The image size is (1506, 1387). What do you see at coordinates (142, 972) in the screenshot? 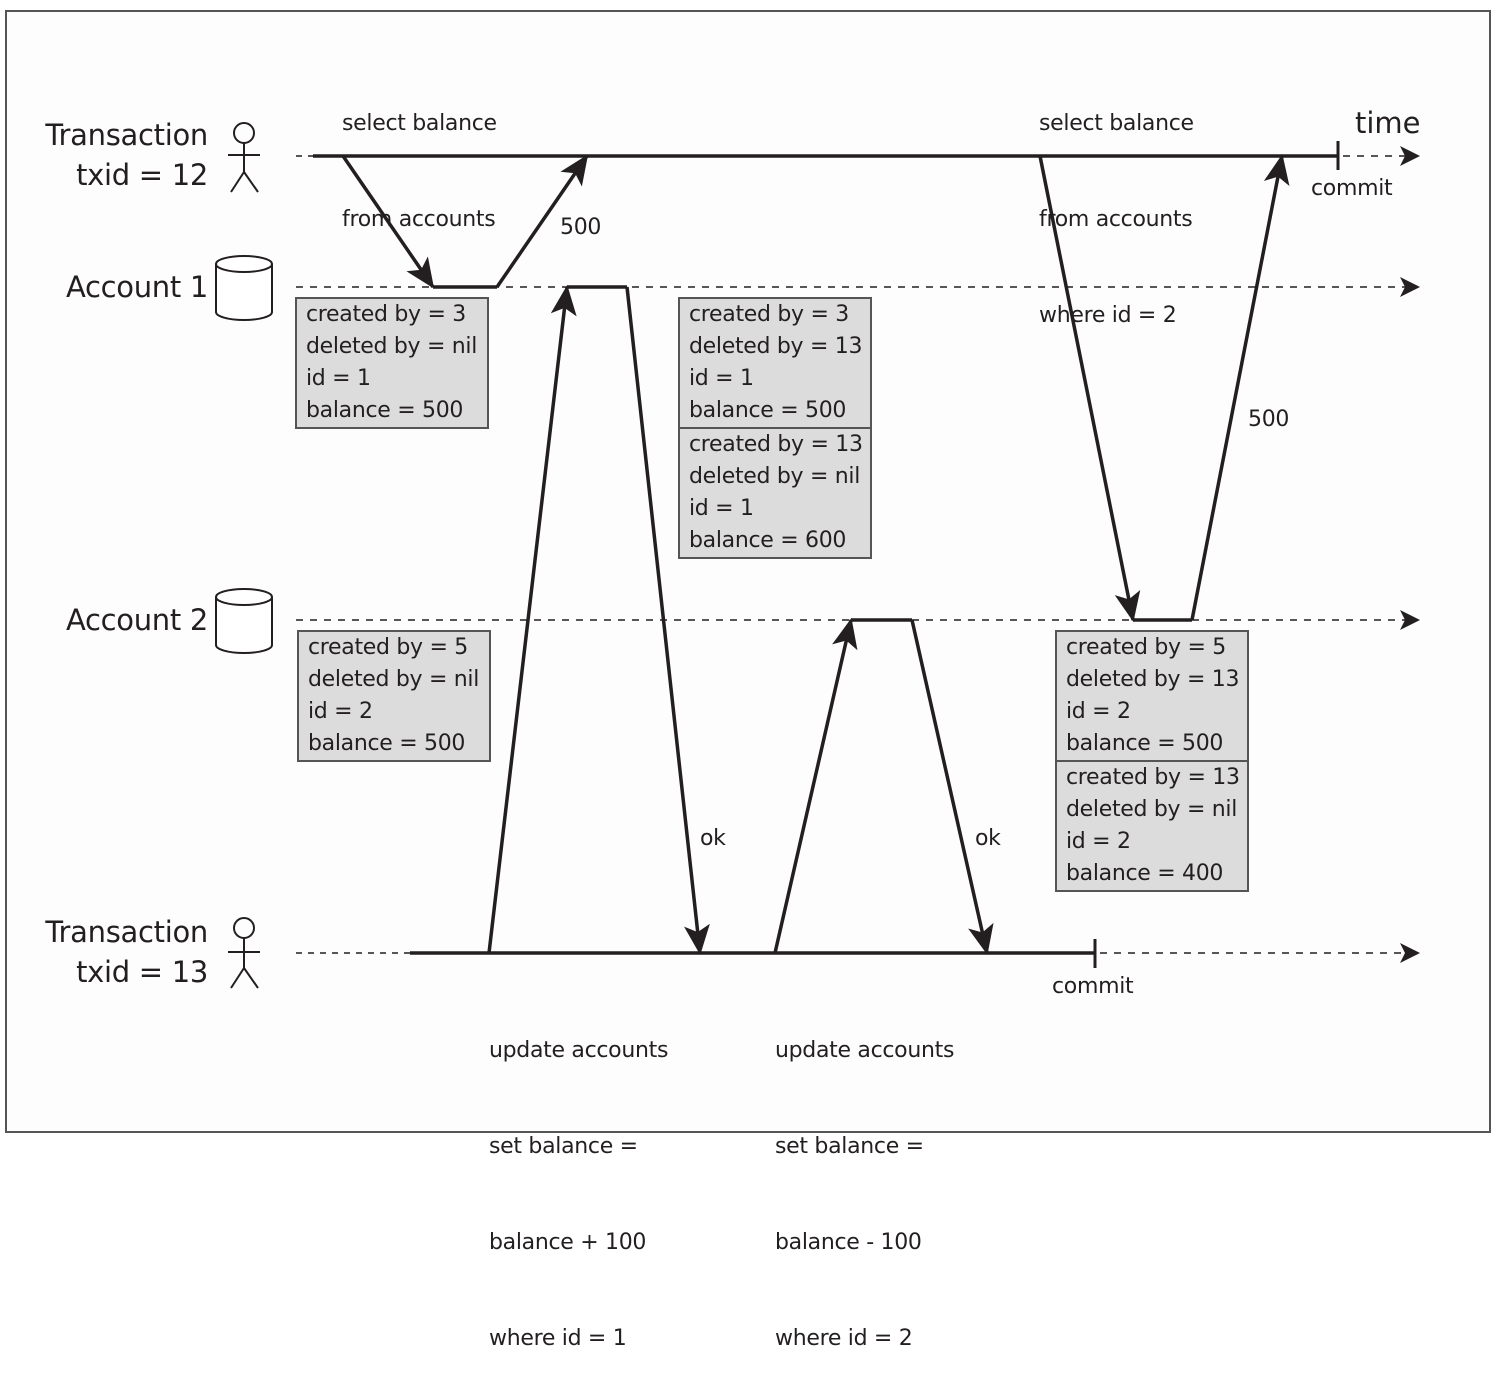
I see `actor-txid: txid = 13` at bounding box center [142, 972].